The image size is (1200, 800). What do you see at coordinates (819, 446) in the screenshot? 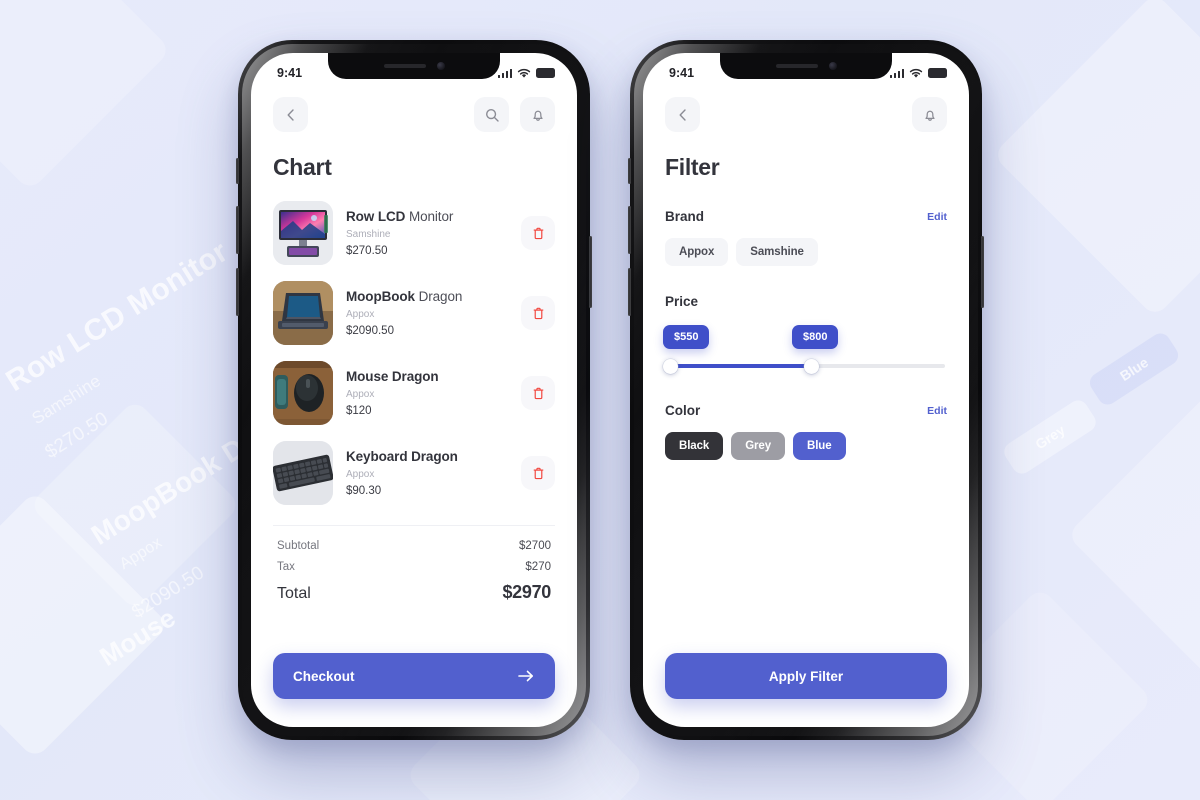
I see `color-chip-blue: Blue` at bounding box center [819, 446].